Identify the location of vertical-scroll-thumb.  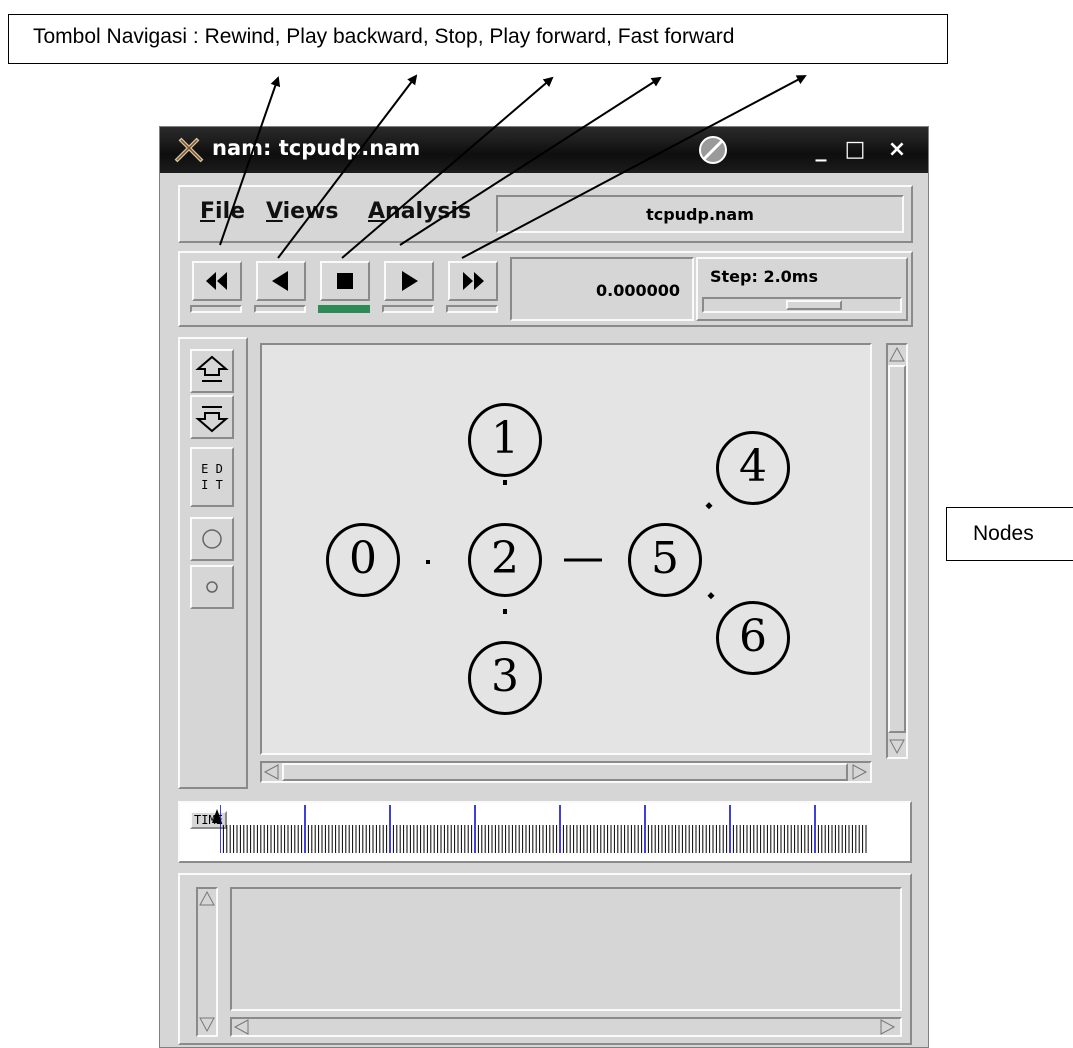
(897, 549).